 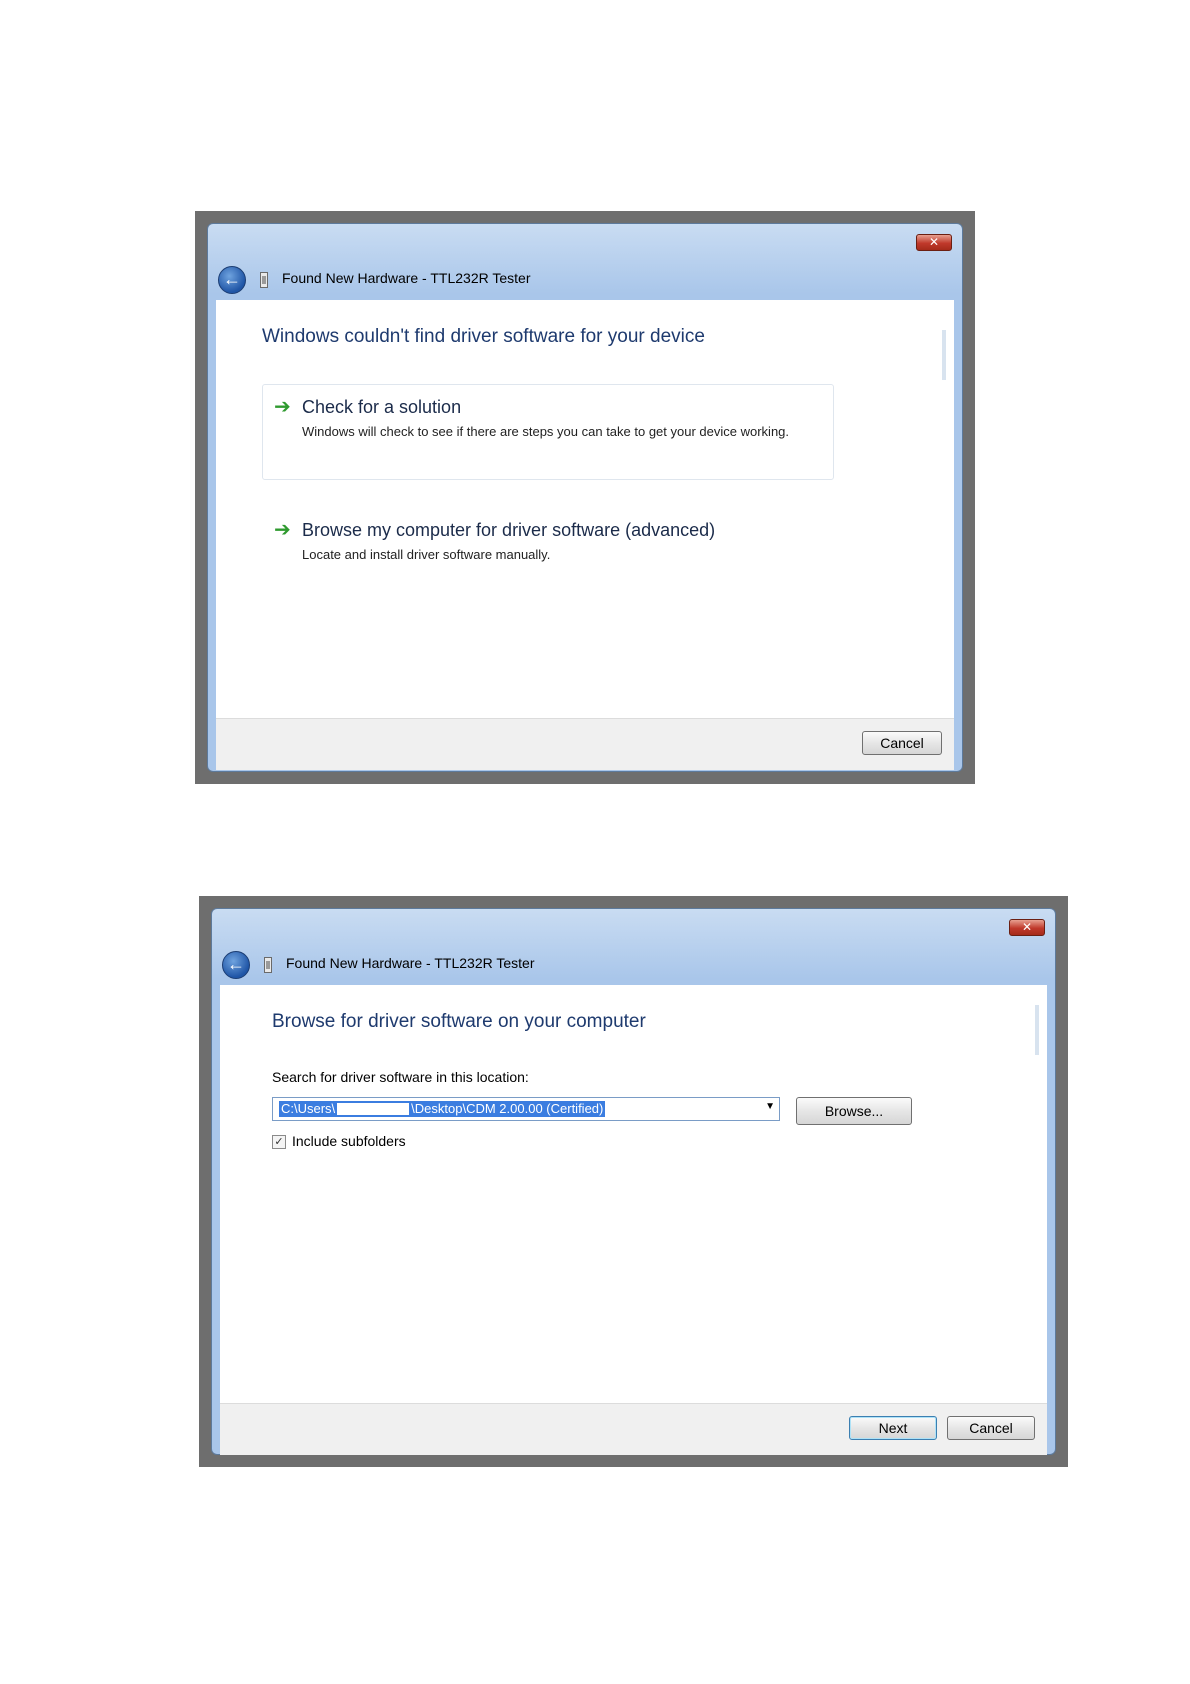 I want to click on dialog-footer: Cancel, so click(x=585, y=744).